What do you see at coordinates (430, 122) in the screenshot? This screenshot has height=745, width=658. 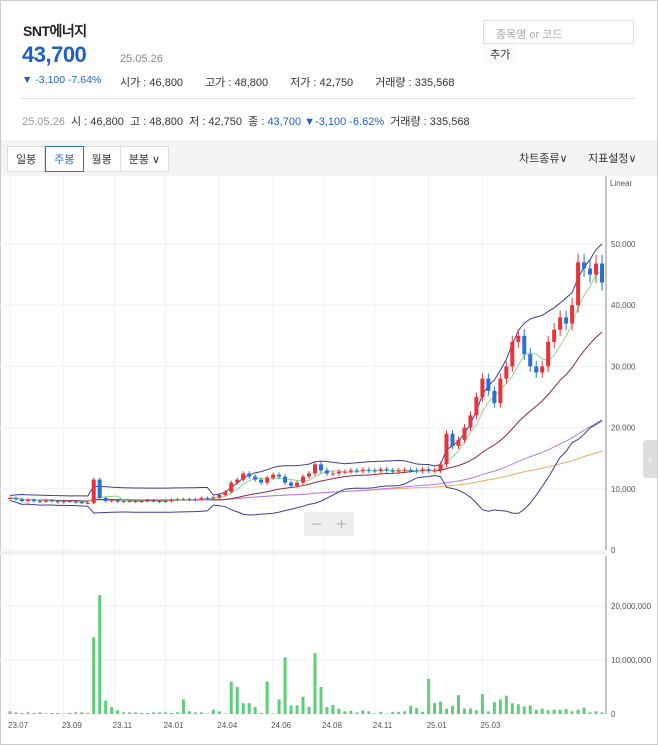 I see `ohlc-volume: 거래량 : 335,568` at bounding box center [430, 122].